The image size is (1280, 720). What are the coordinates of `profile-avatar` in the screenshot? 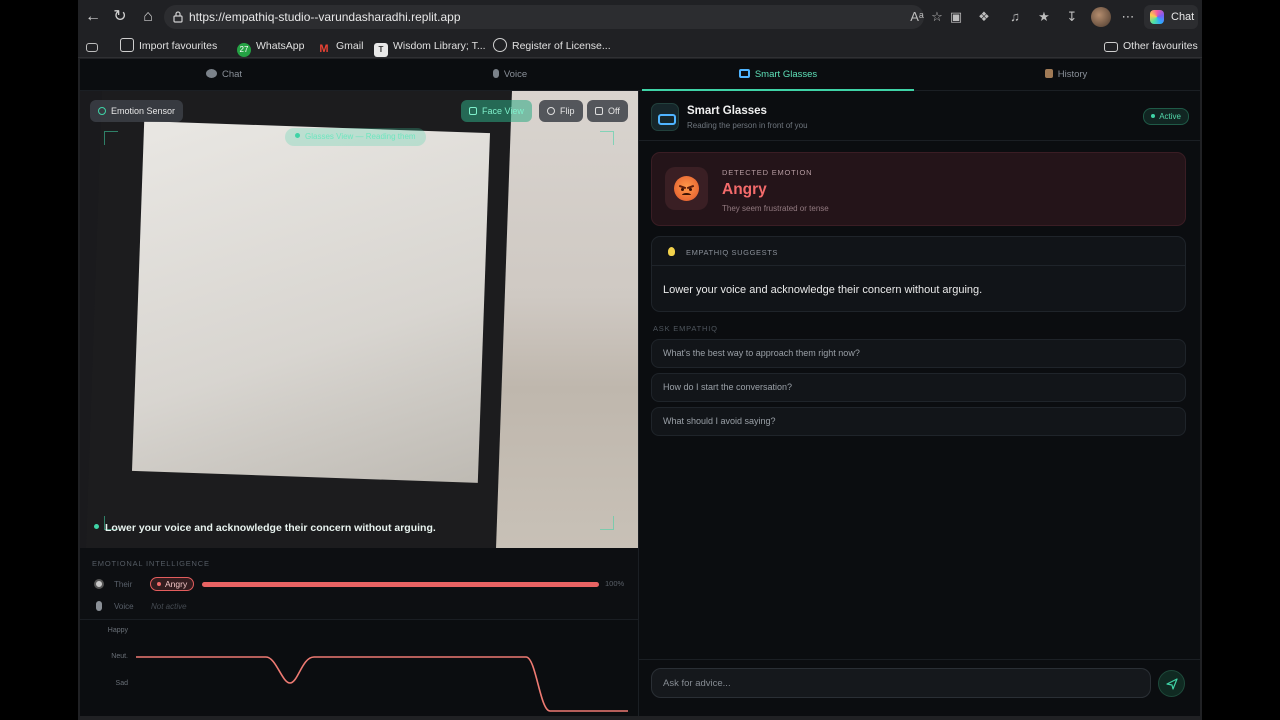 It's located at (1101, 17).